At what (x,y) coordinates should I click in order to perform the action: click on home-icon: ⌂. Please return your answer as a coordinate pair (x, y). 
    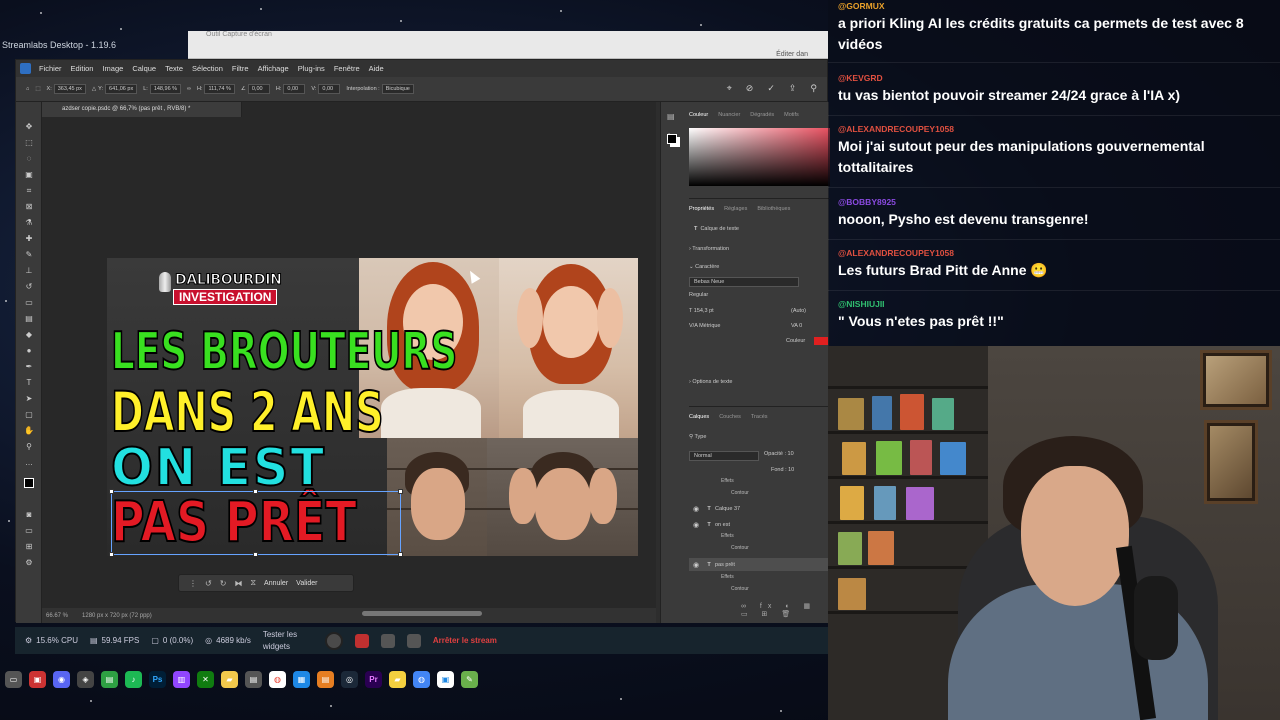
    Looking at the image, I should click on (27, 89).